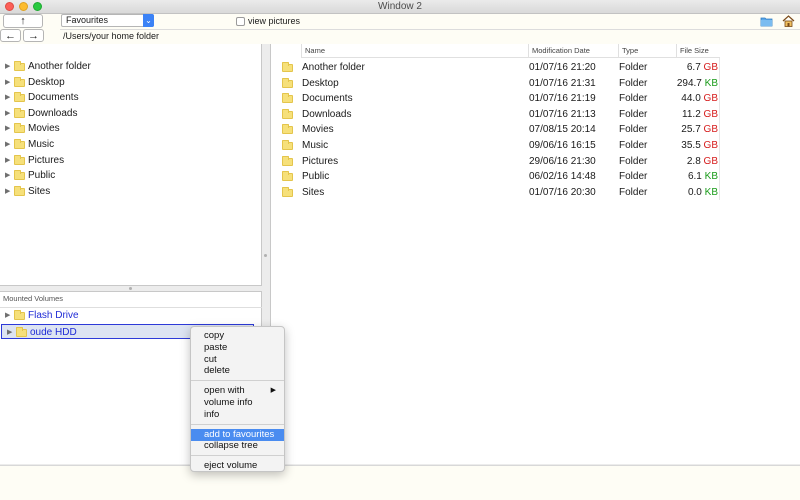 This screenshot has height=500, width=800. What do you see at coordinates (316, 177) in the screenshot?
I see `file-name: Public` at bounding box center [316, 177].